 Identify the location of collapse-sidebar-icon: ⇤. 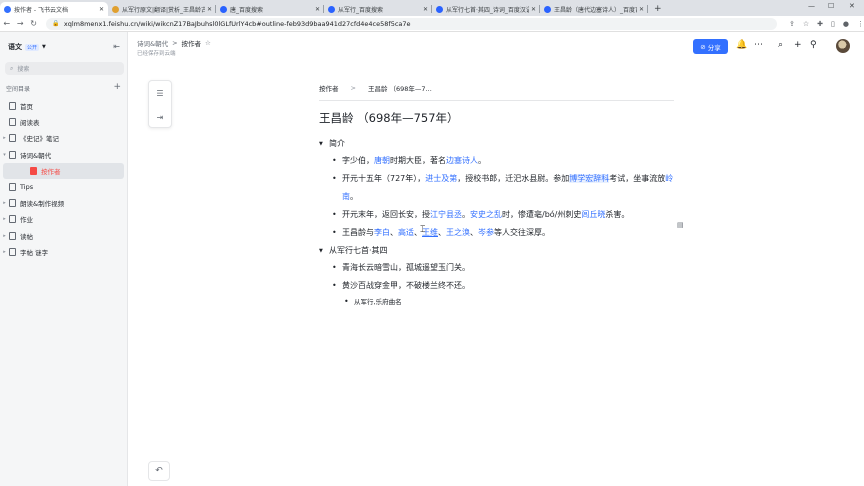
(116, 46).